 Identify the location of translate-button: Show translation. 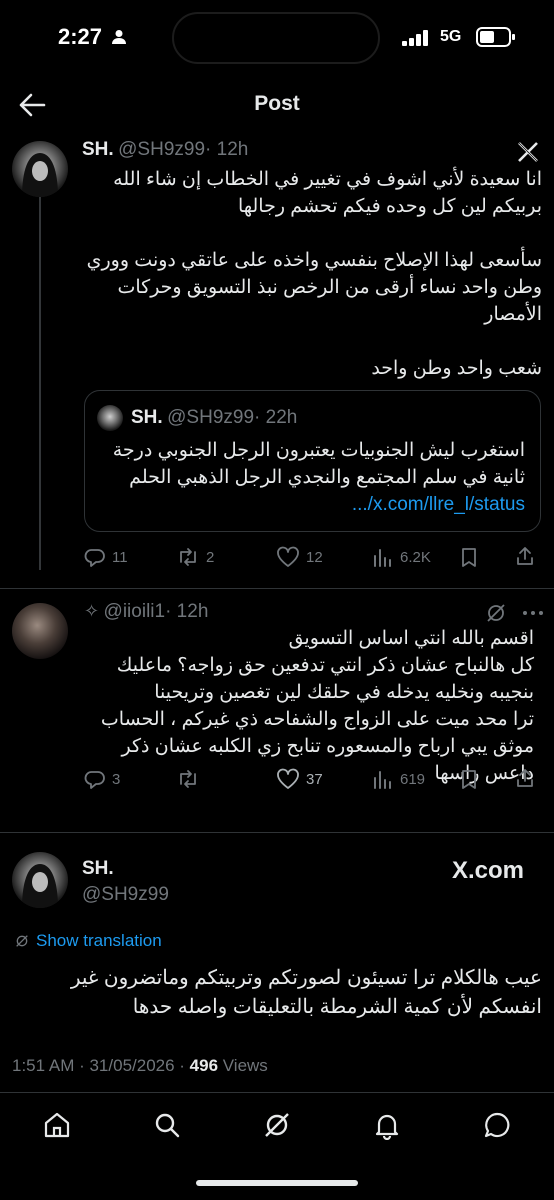
(88, 941).